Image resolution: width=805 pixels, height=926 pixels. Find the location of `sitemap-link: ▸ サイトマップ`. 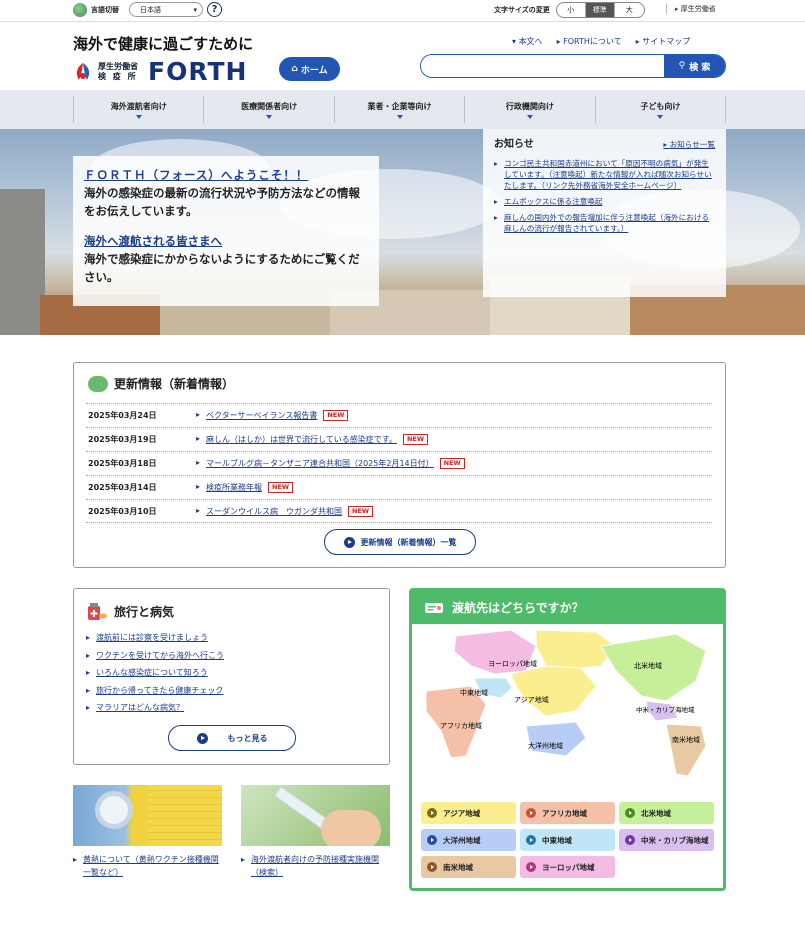

sitemap-link: ▸ サイトマップ is located at coordinates (663, 41).